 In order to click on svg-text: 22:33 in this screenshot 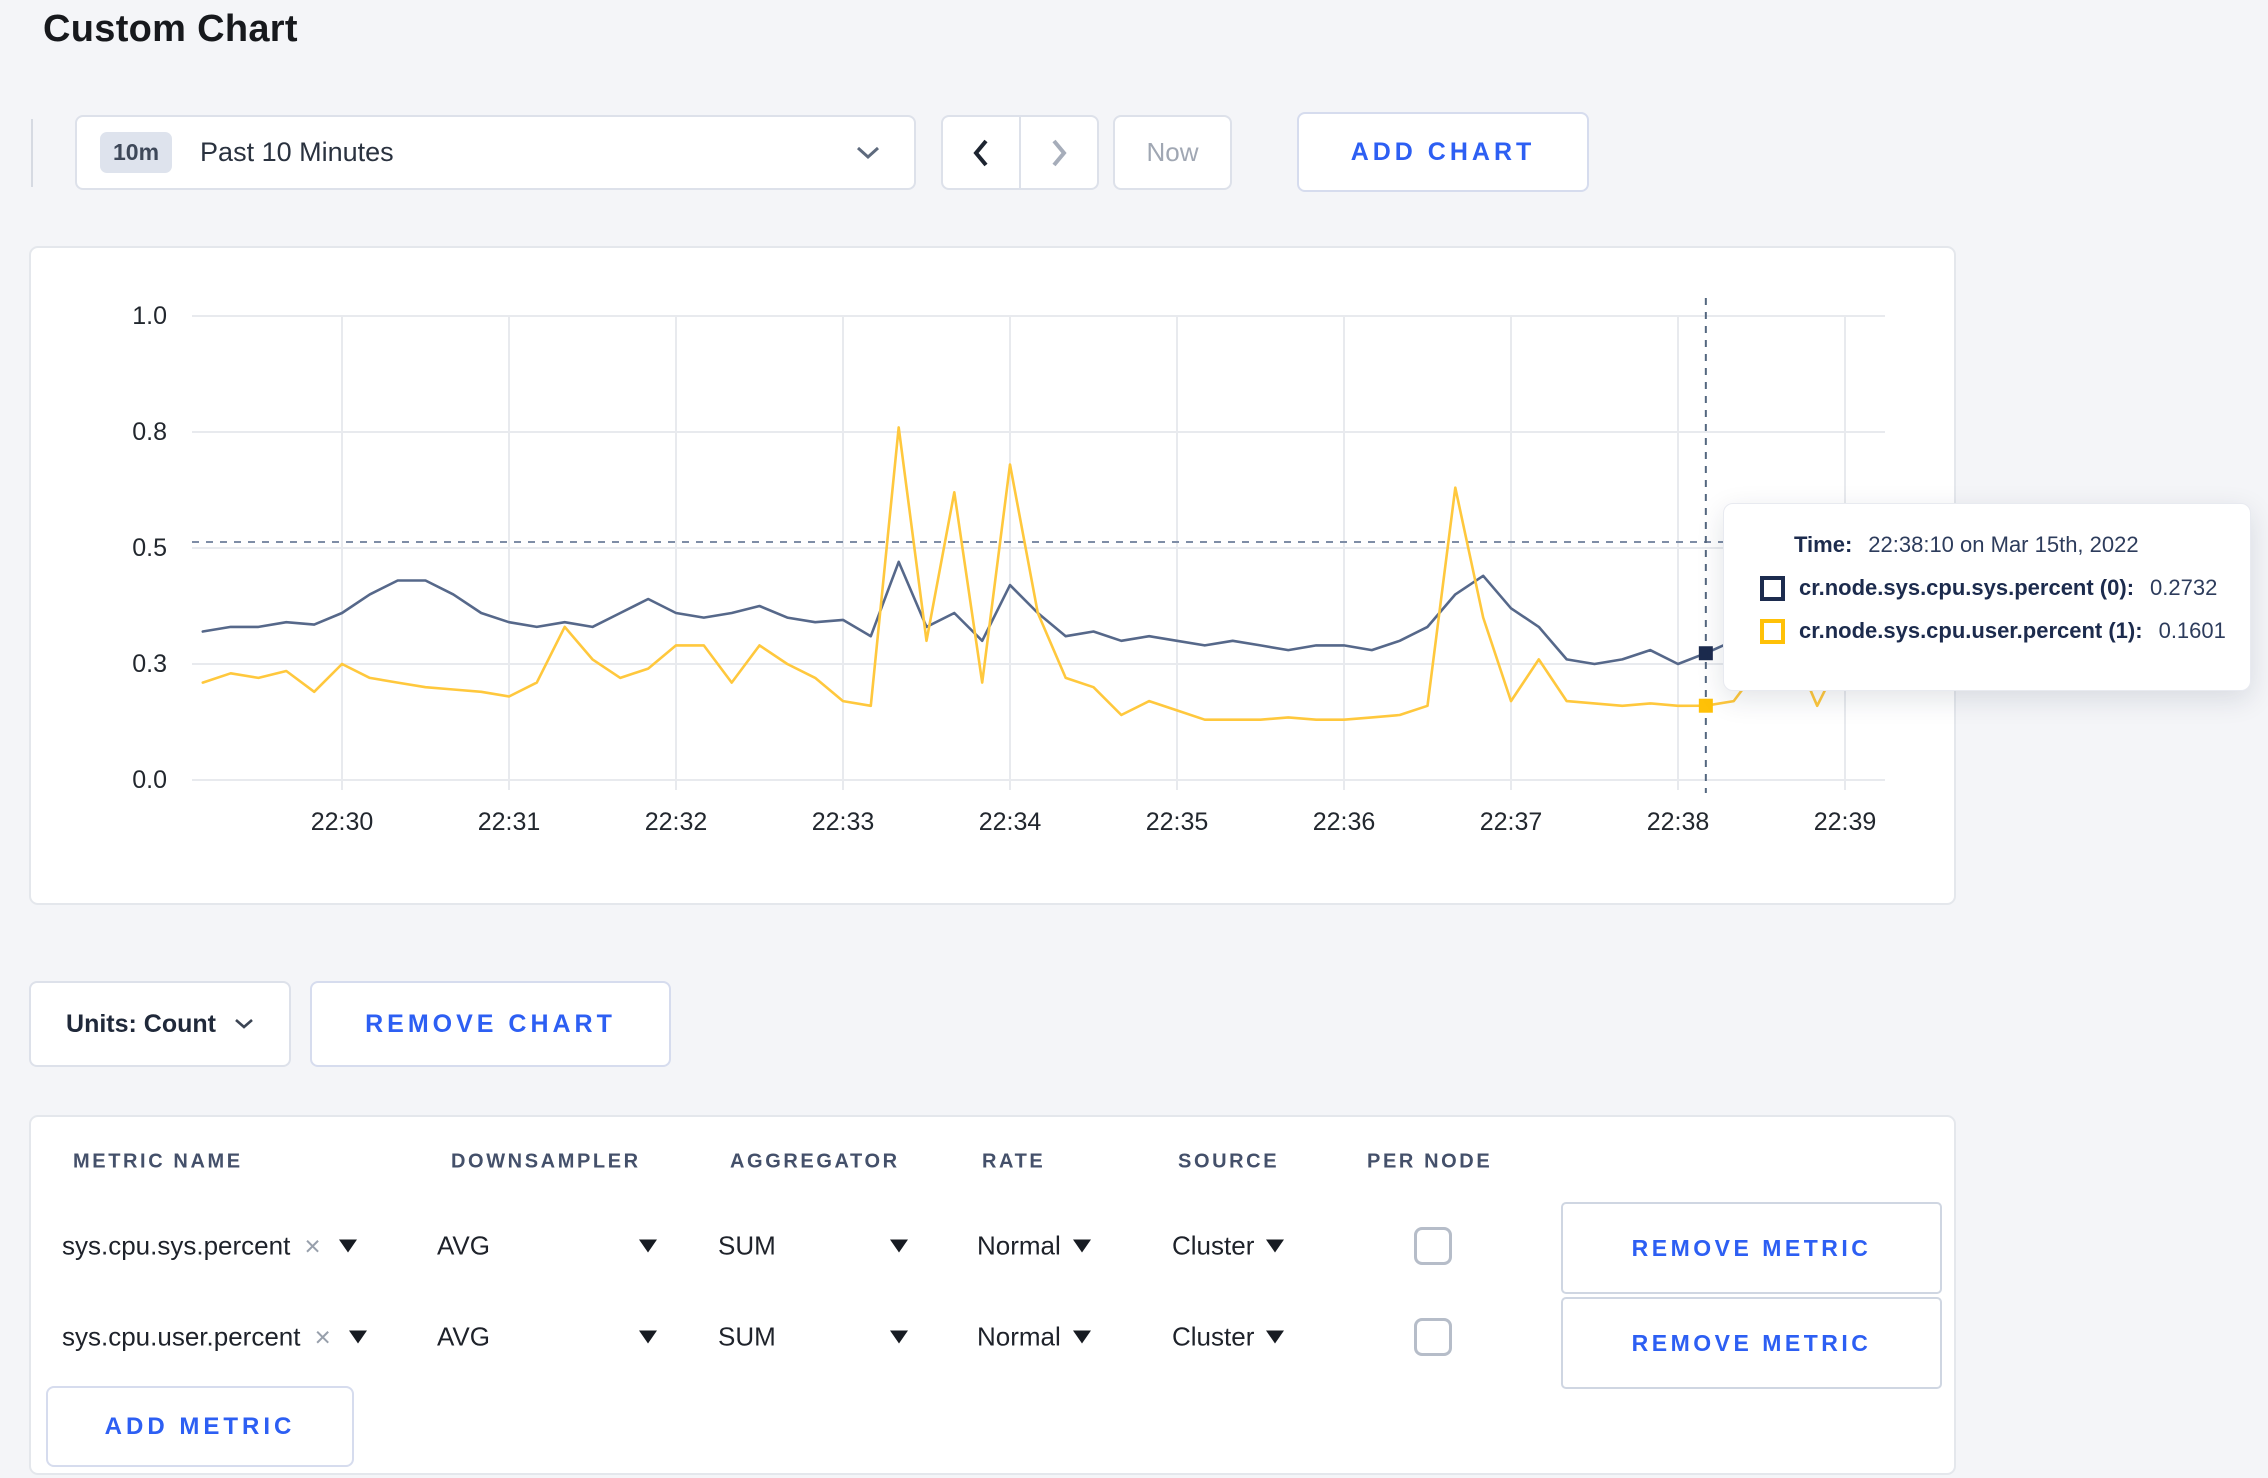, I will do `click(843, 822)`.